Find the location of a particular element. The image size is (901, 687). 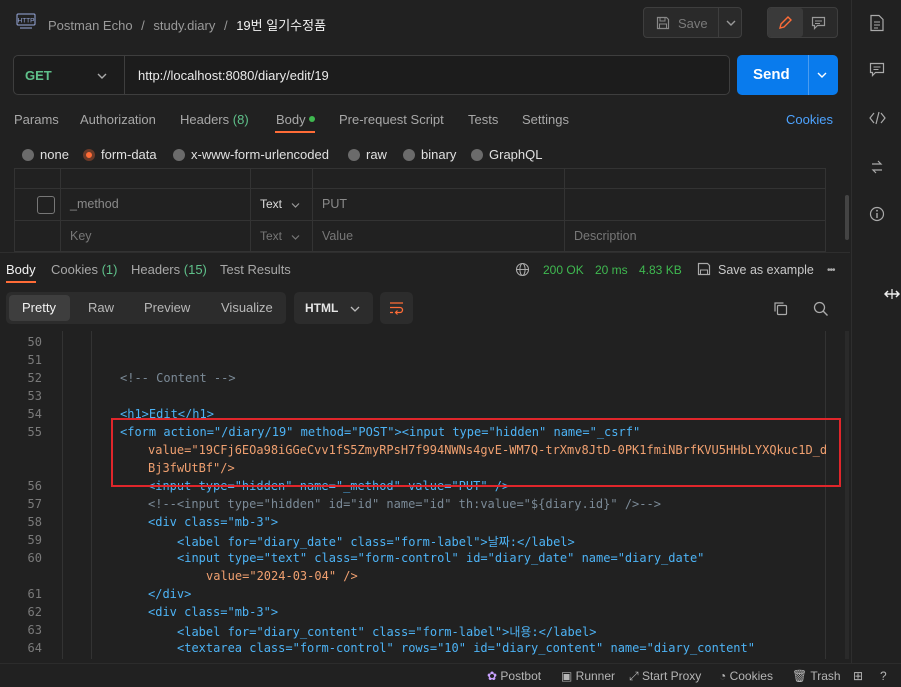

line-number: 59 is located at coordinates (34, 540).